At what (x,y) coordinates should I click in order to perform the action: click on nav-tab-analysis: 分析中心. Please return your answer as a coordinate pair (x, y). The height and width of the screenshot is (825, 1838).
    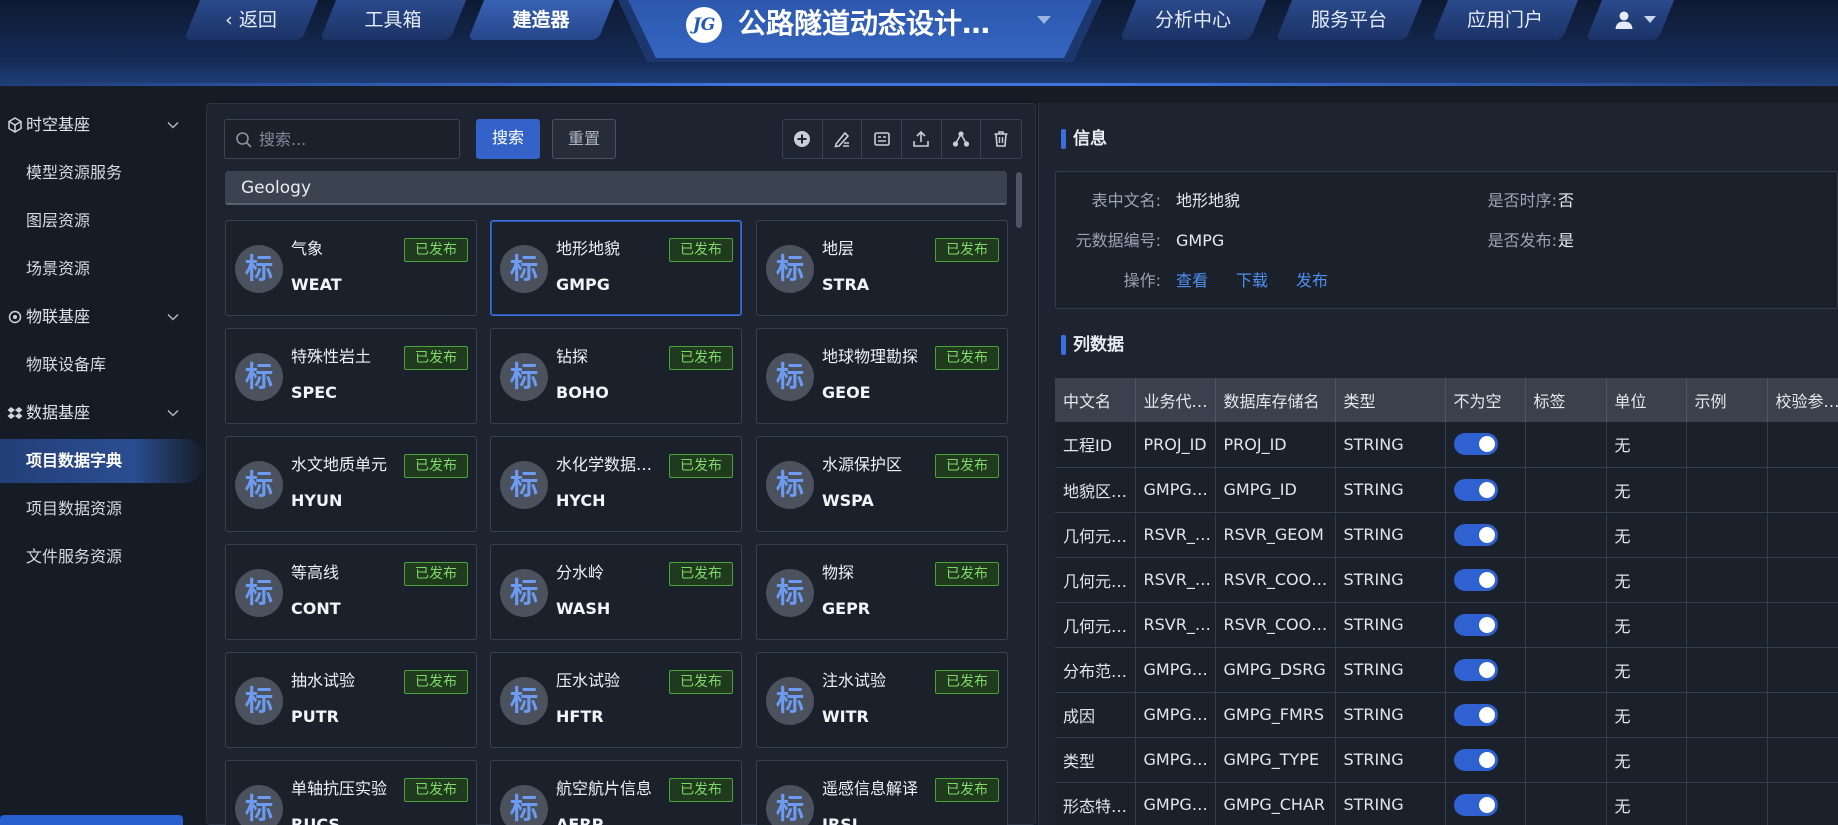
    Looking at the image, I should click on (1193, 20).